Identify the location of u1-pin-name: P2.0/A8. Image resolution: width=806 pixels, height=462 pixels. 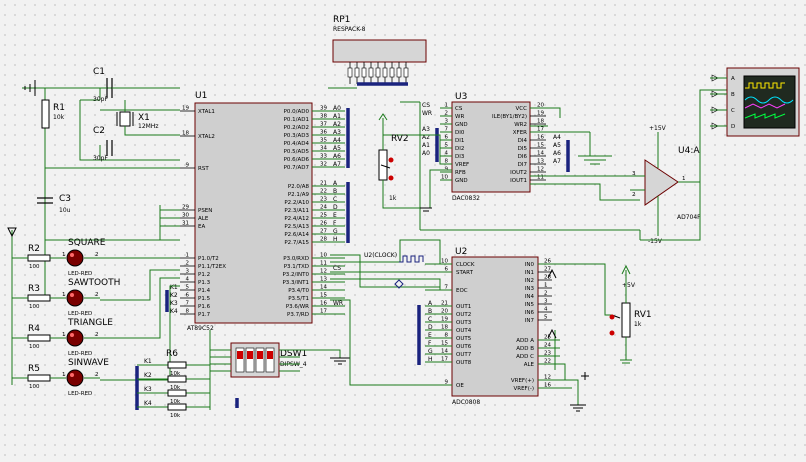
(299, 187).